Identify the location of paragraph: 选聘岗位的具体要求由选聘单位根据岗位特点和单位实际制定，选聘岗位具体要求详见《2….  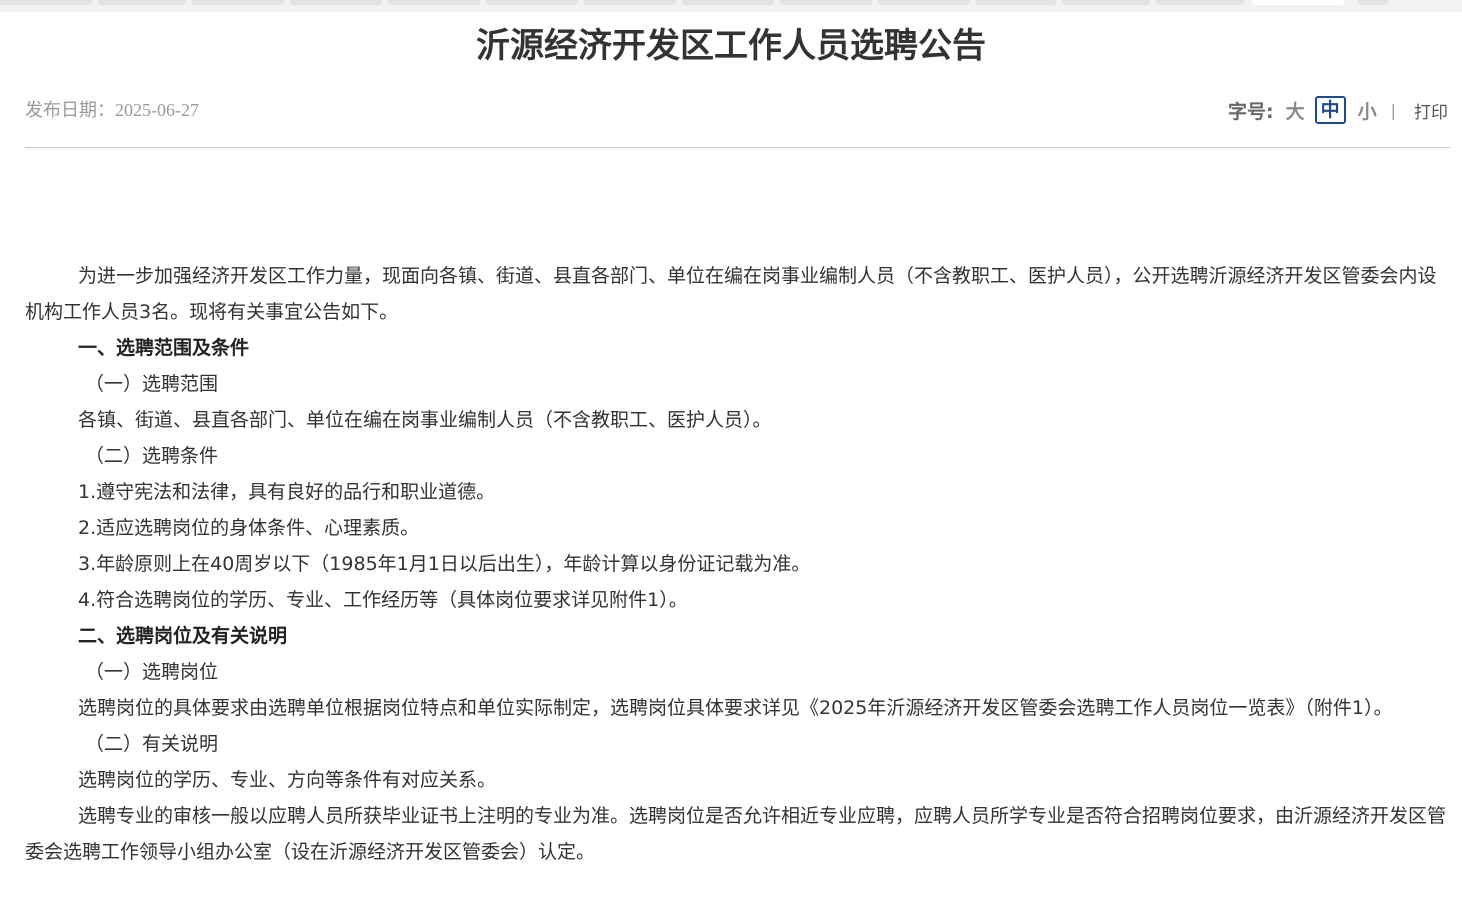
(735, 708).